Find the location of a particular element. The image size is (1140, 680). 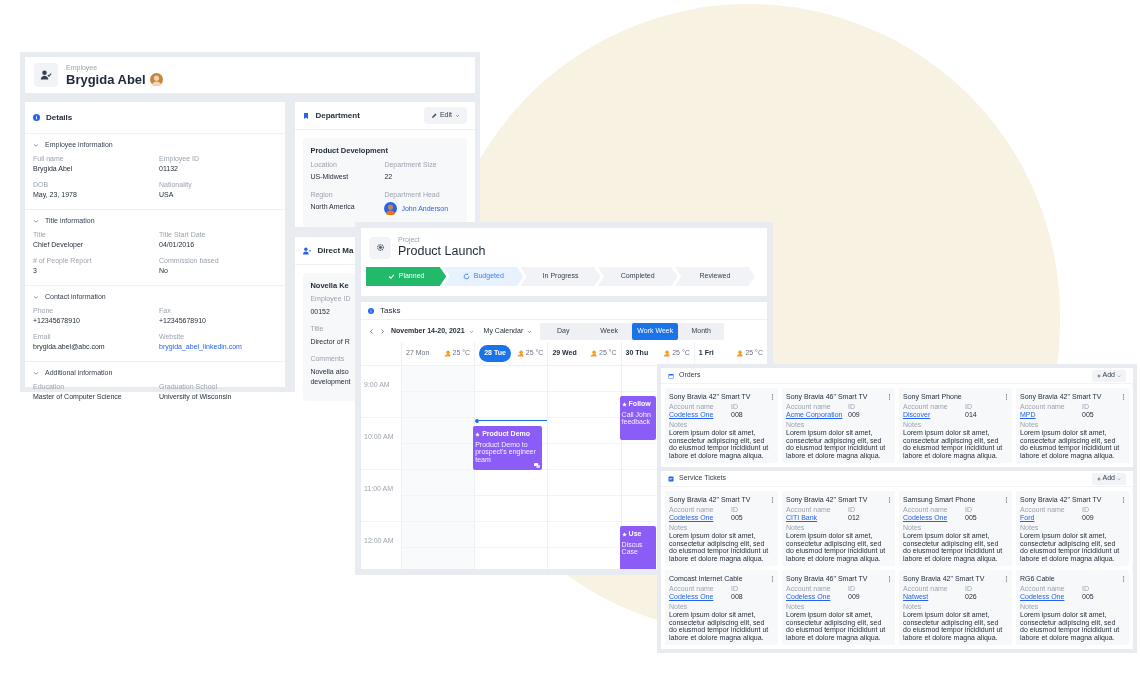

panel-title: Direct Ma is located at coordinates (335, 250).